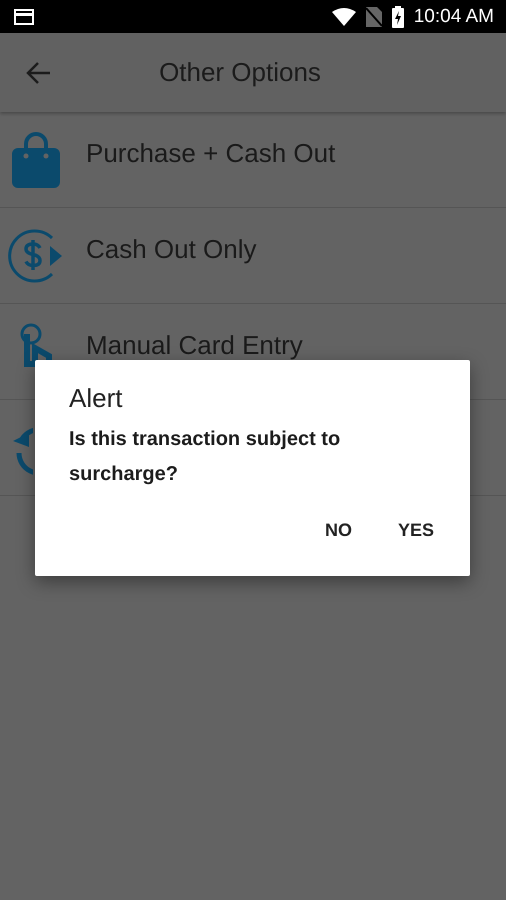 The height and width of the screenshot is (900, 506). What do you see at coordinates (39, 73) in the screenshot?
I see `back-icon` at bounding box center [39, 73].